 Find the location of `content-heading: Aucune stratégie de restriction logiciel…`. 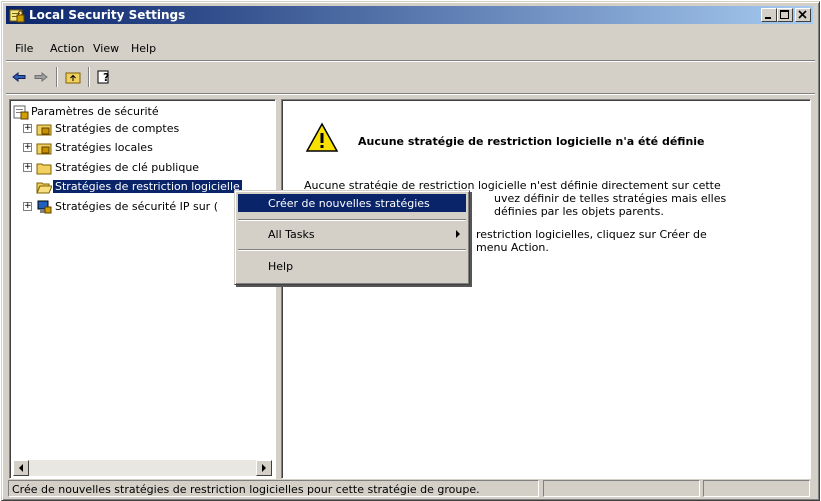

content-heading: Aucune stratégie de restriction logiciel… is located at coordinates (531, 141).